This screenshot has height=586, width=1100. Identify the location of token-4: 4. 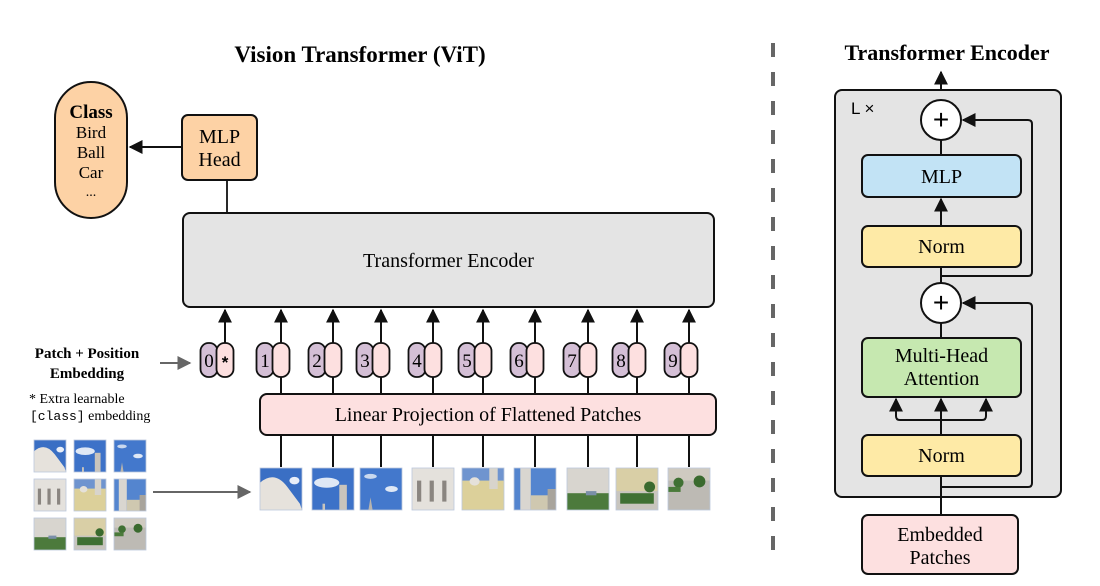
(425, 351).